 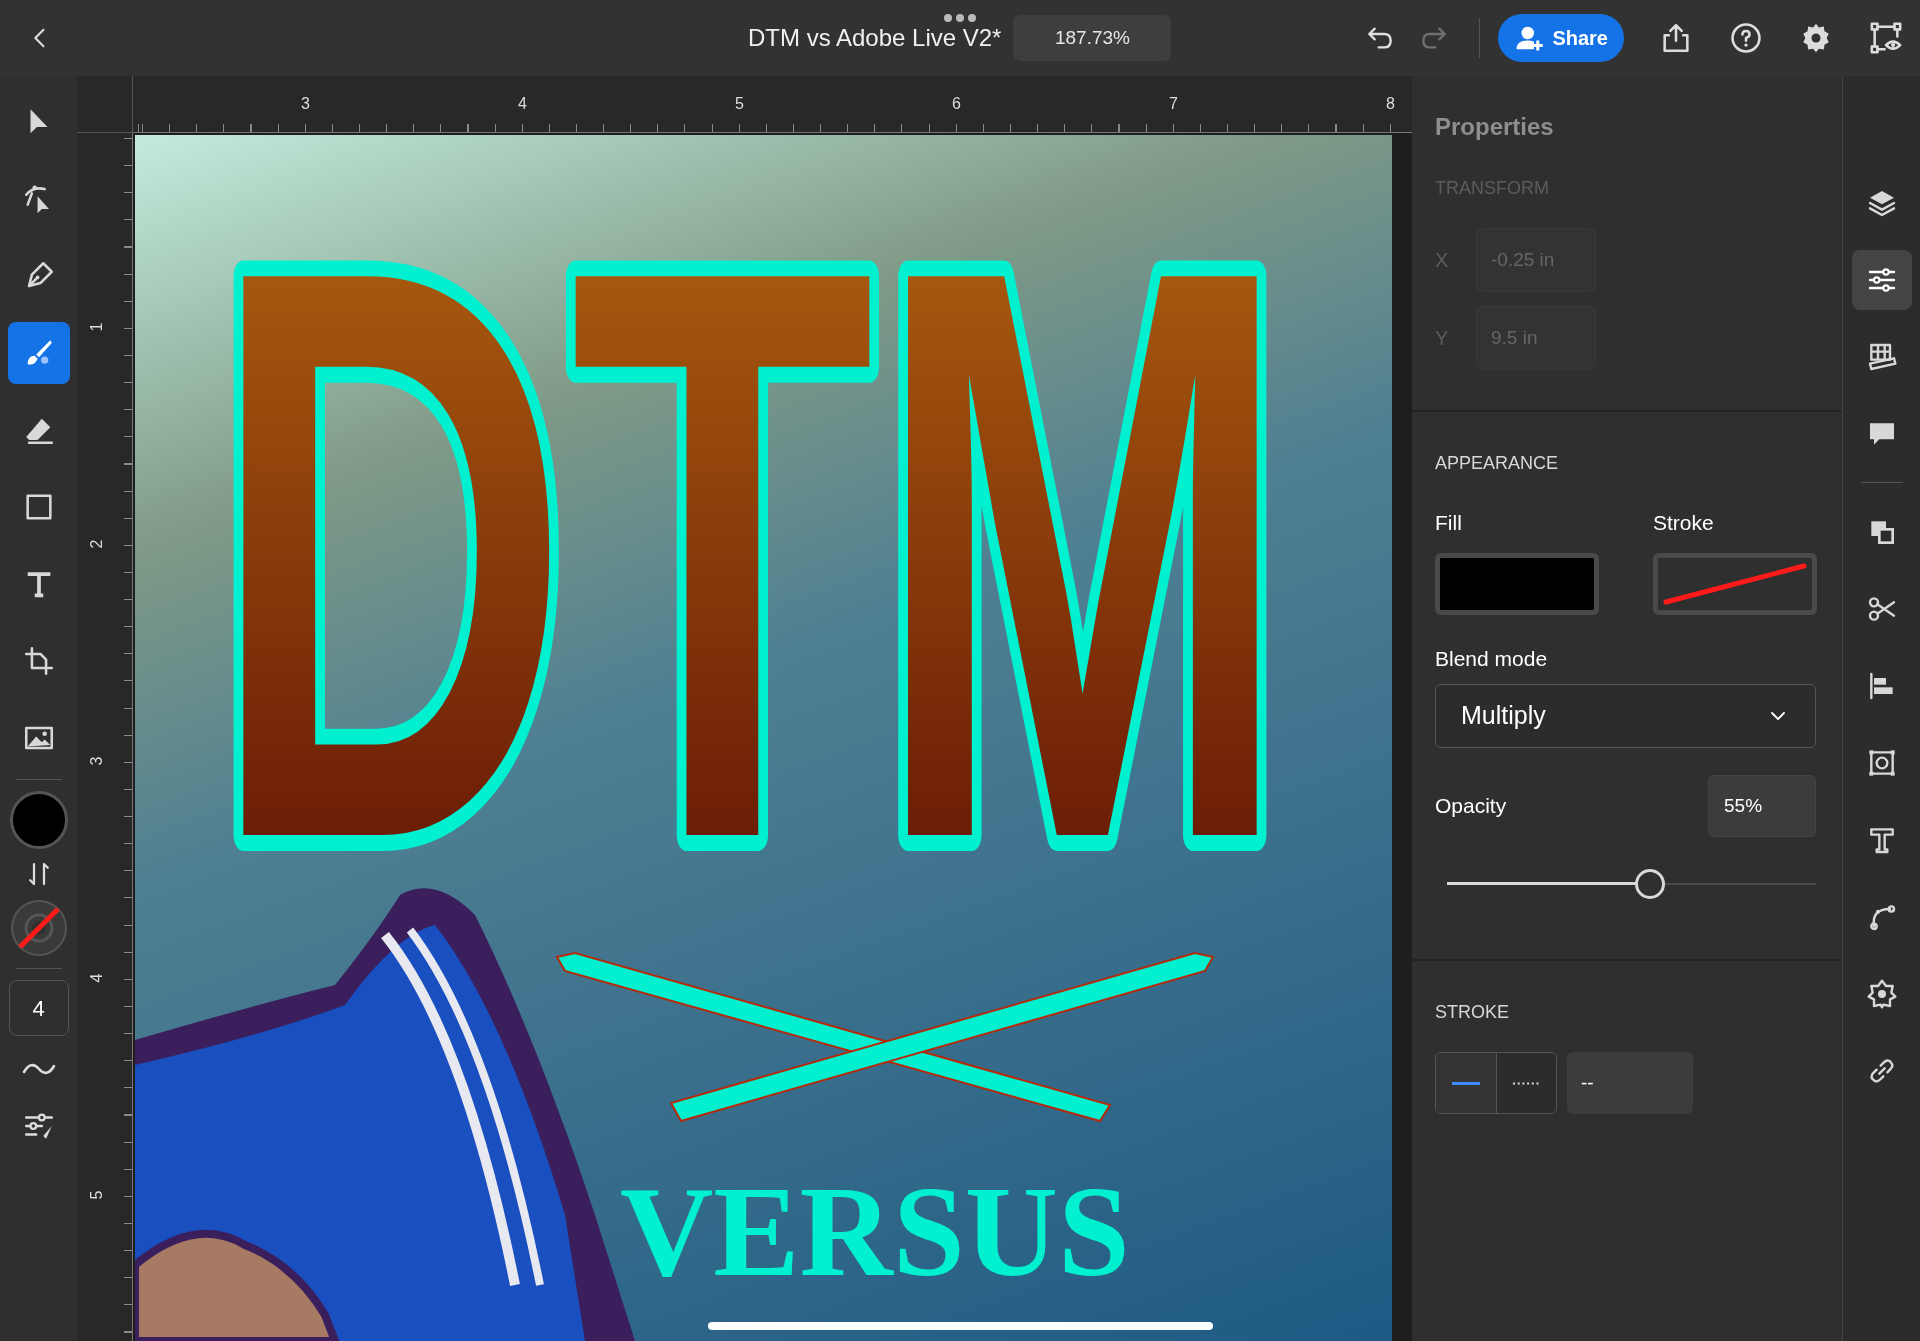 I want to click on repeat-icon, so click(x=1881, y=993).